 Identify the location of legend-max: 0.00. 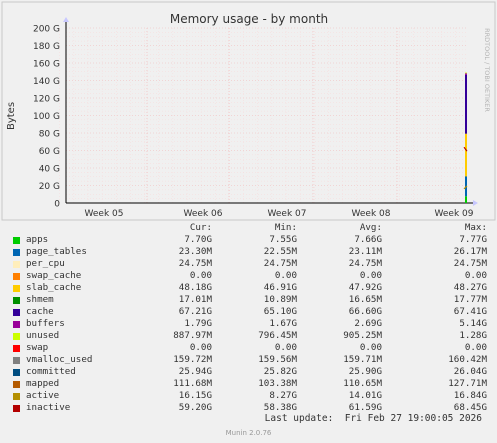
(475, 347).